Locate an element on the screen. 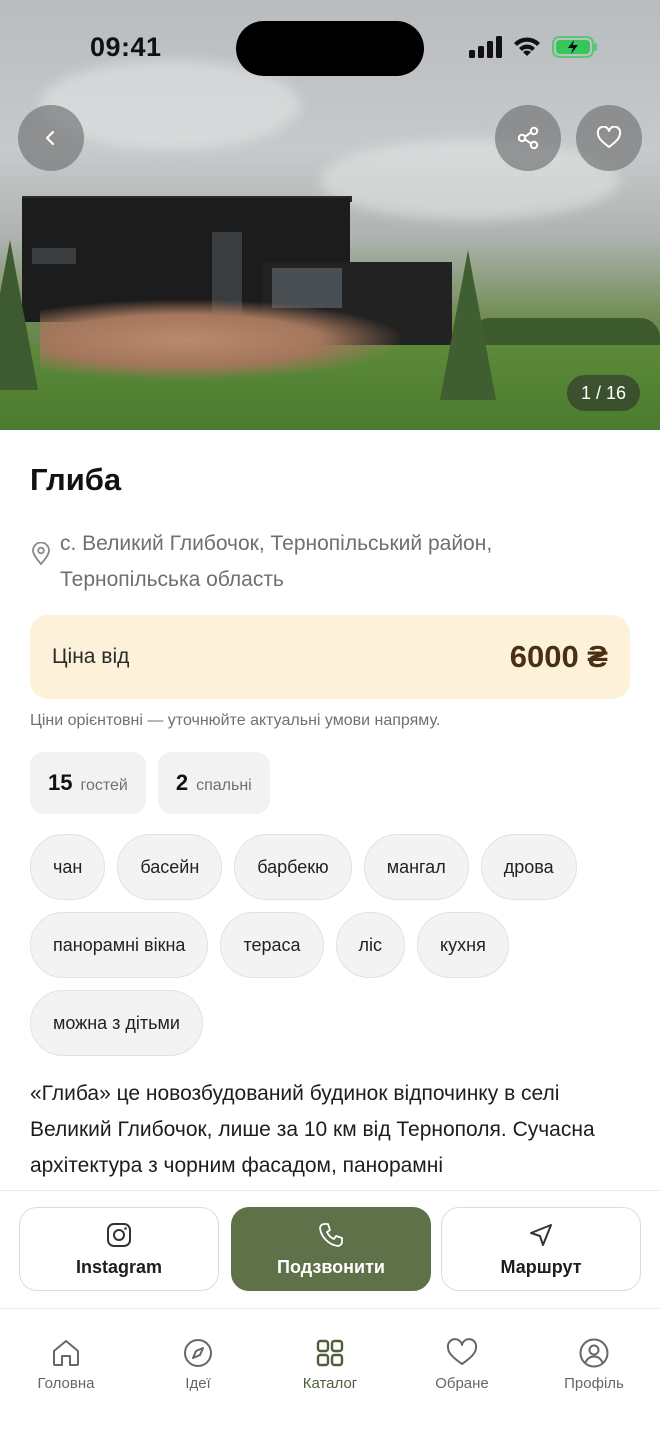  price-box: Ціна від 6000 ₴ is located at coordinates (330, 657).